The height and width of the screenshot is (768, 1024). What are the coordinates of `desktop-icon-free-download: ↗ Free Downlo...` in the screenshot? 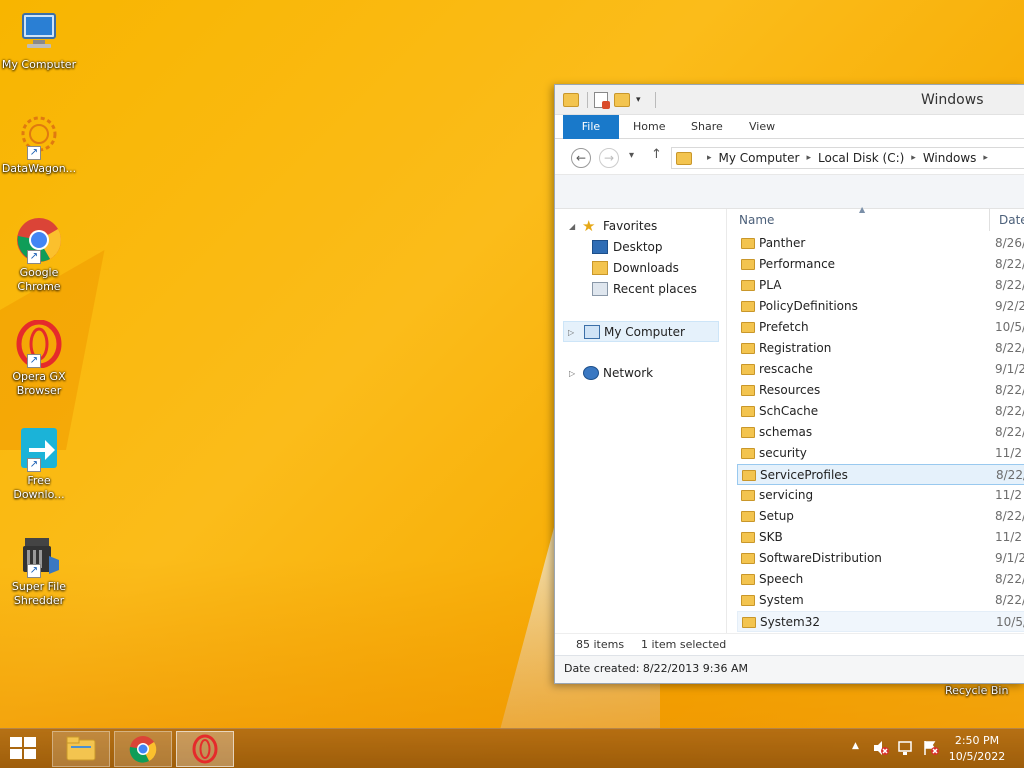 It's located at (39, 463).